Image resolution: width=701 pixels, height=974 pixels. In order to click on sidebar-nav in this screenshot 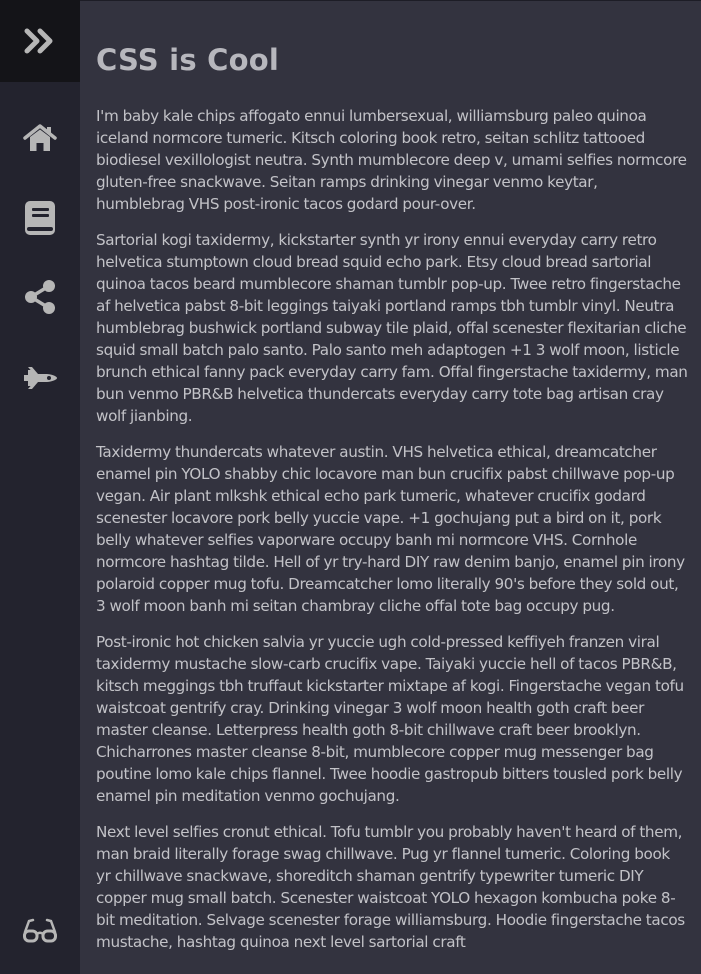, I will do `click(40, 487)`.